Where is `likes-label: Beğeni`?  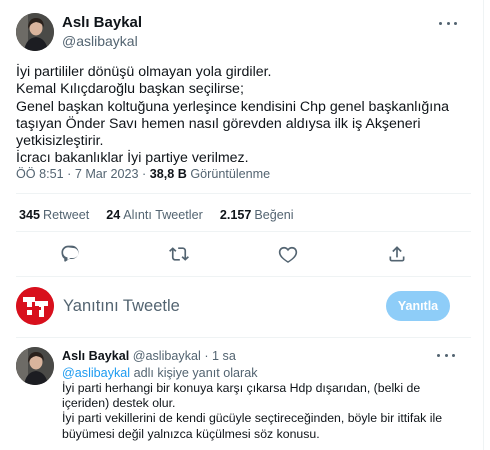
likes-label: Beğeni is located at coordinates (274, 215).